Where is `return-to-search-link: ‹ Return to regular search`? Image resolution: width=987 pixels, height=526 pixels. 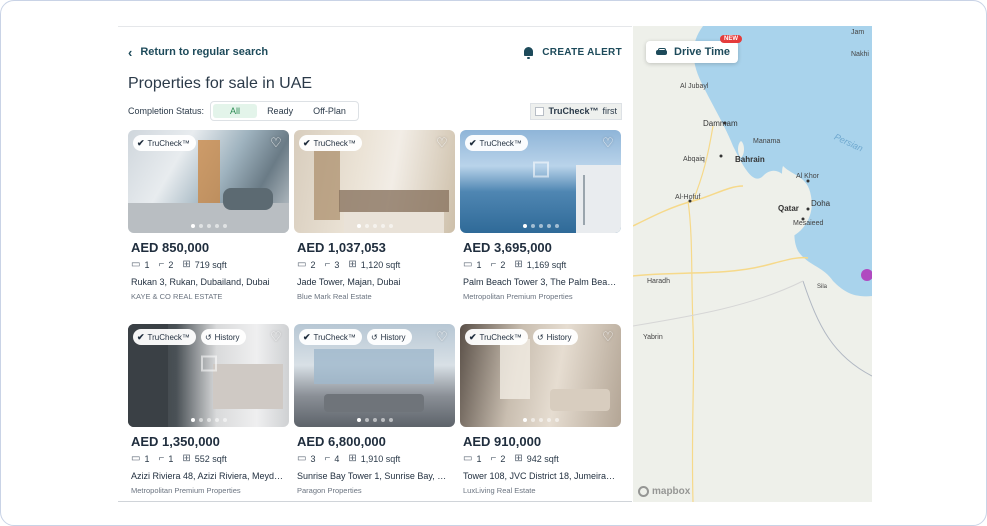
return-to-search-link: ‹ Return to regular search is located at coordinates (198, 52).